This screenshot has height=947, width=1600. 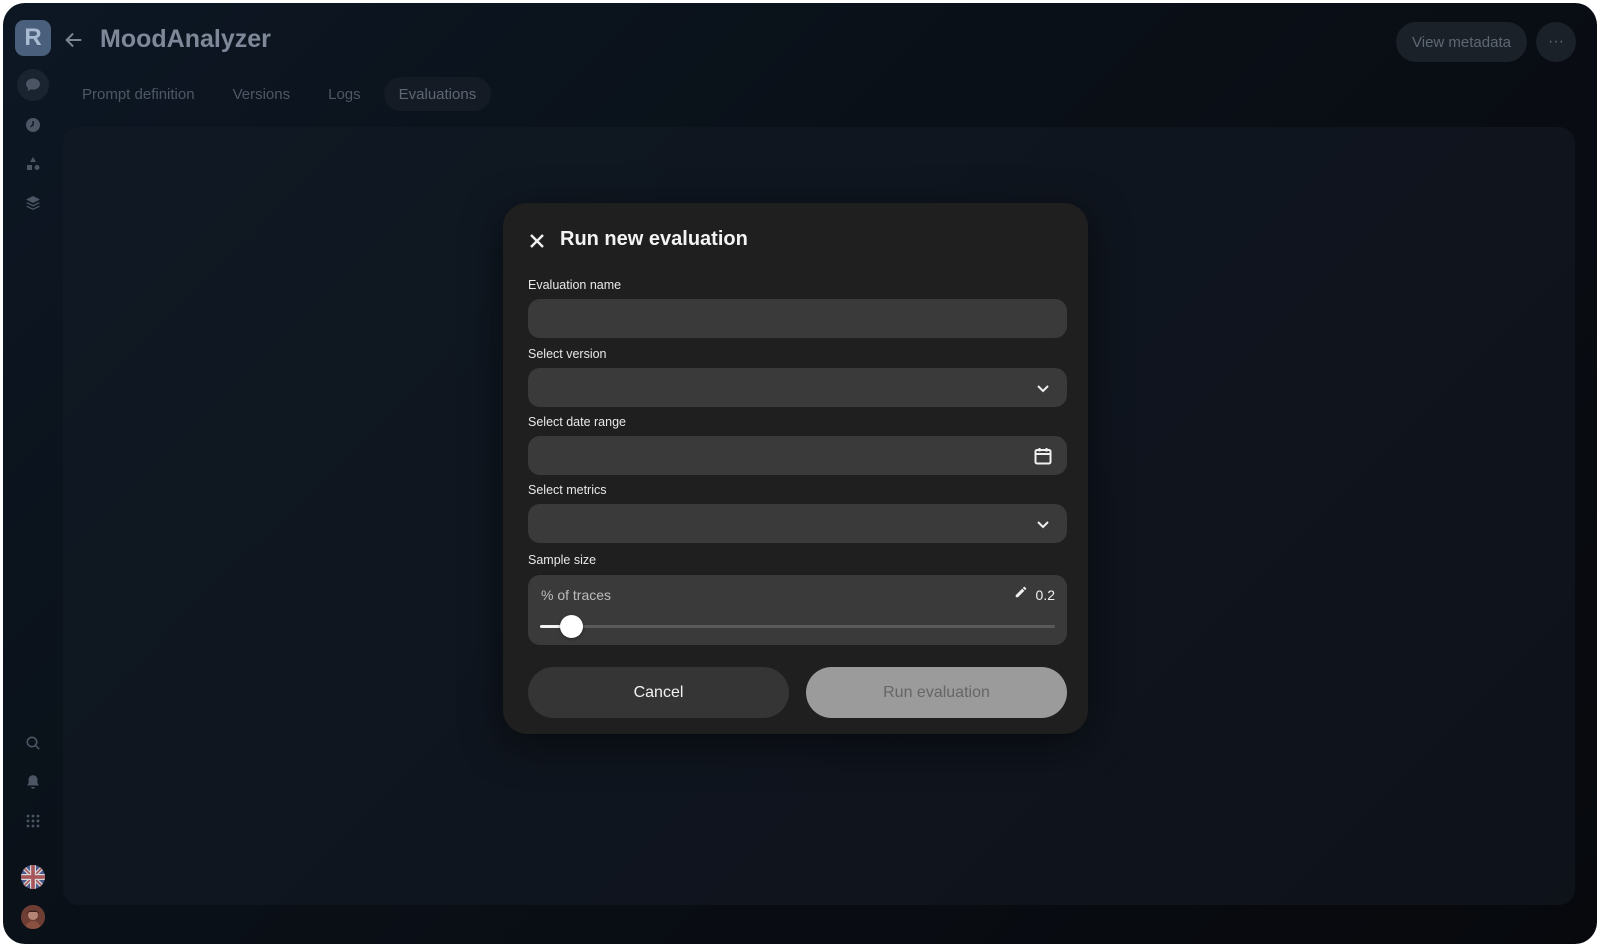 I want to click on evaluation-name-label: Evaluation name, so click(x=575, y=285).